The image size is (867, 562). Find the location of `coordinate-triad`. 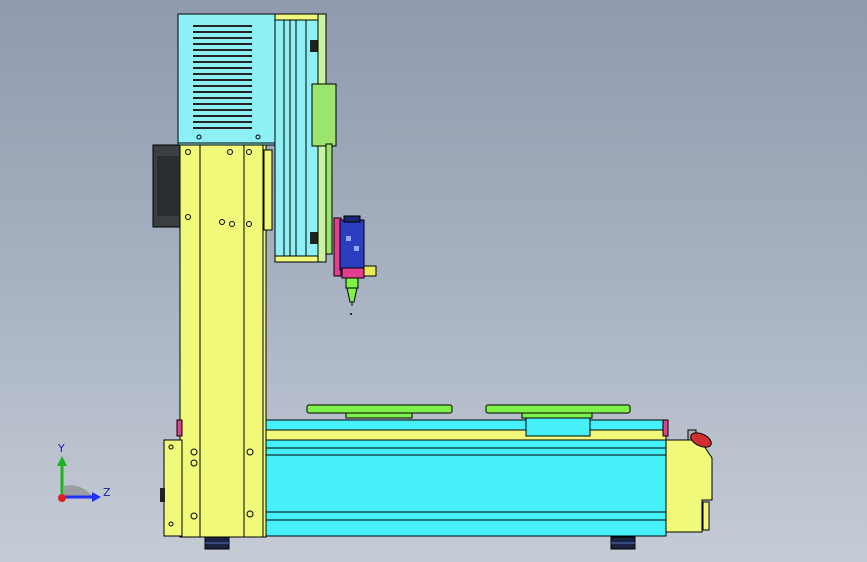

coordinate-triad is located at coordinates (79, 479).